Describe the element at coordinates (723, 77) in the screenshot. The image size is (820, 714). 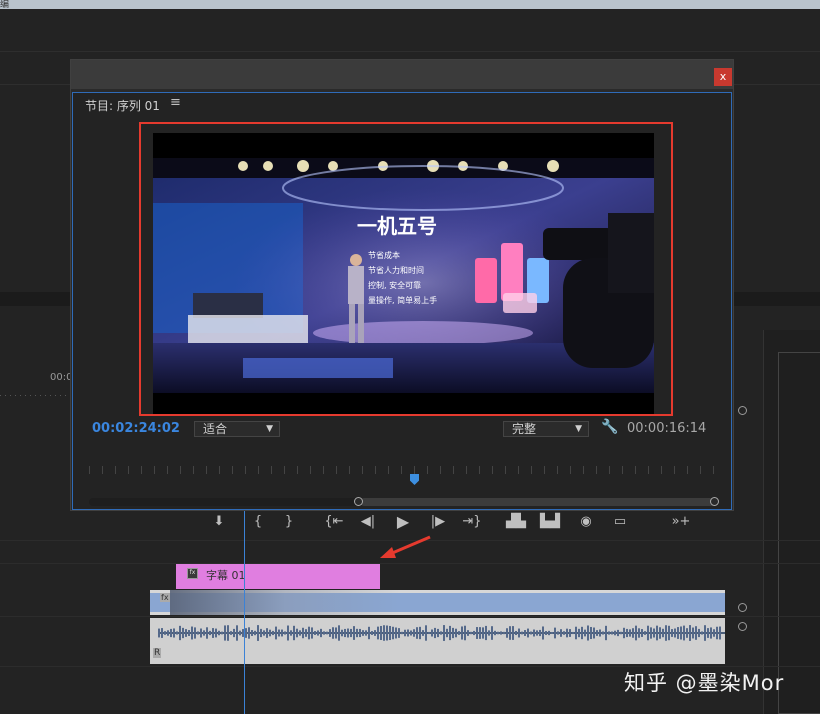
I see `close-button: x` at that location.